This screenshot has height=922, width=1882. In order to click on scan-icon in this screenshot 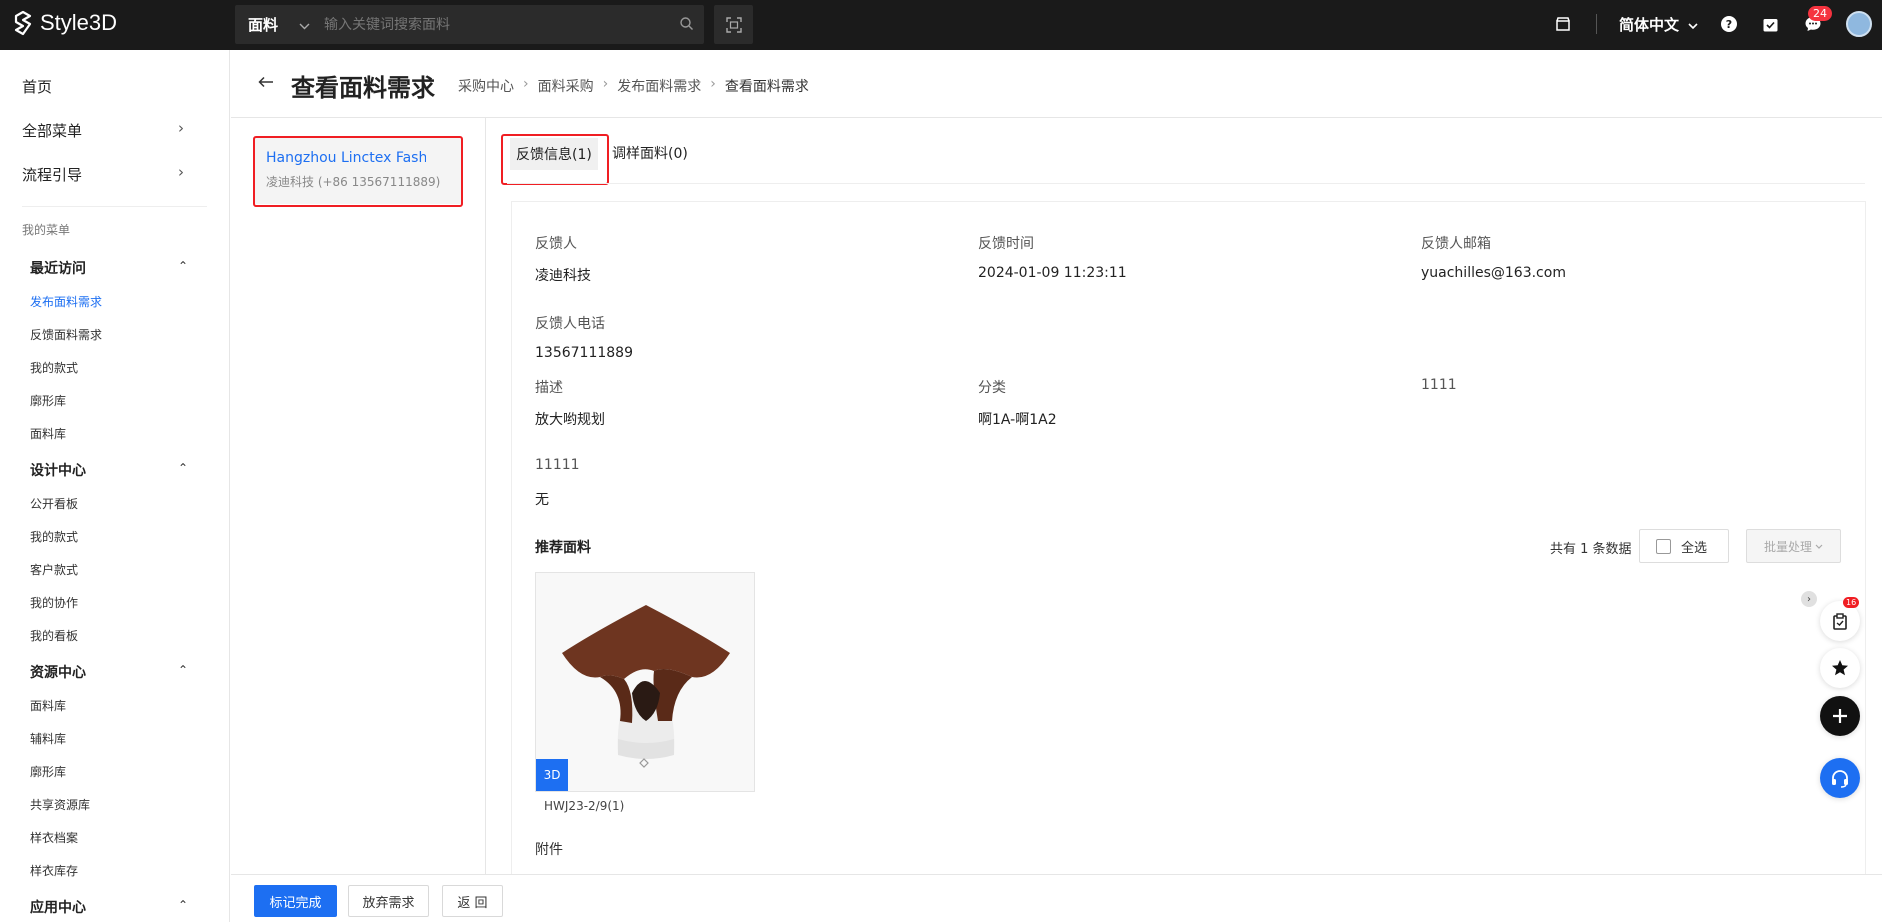, I will do `click(733, 24)`.